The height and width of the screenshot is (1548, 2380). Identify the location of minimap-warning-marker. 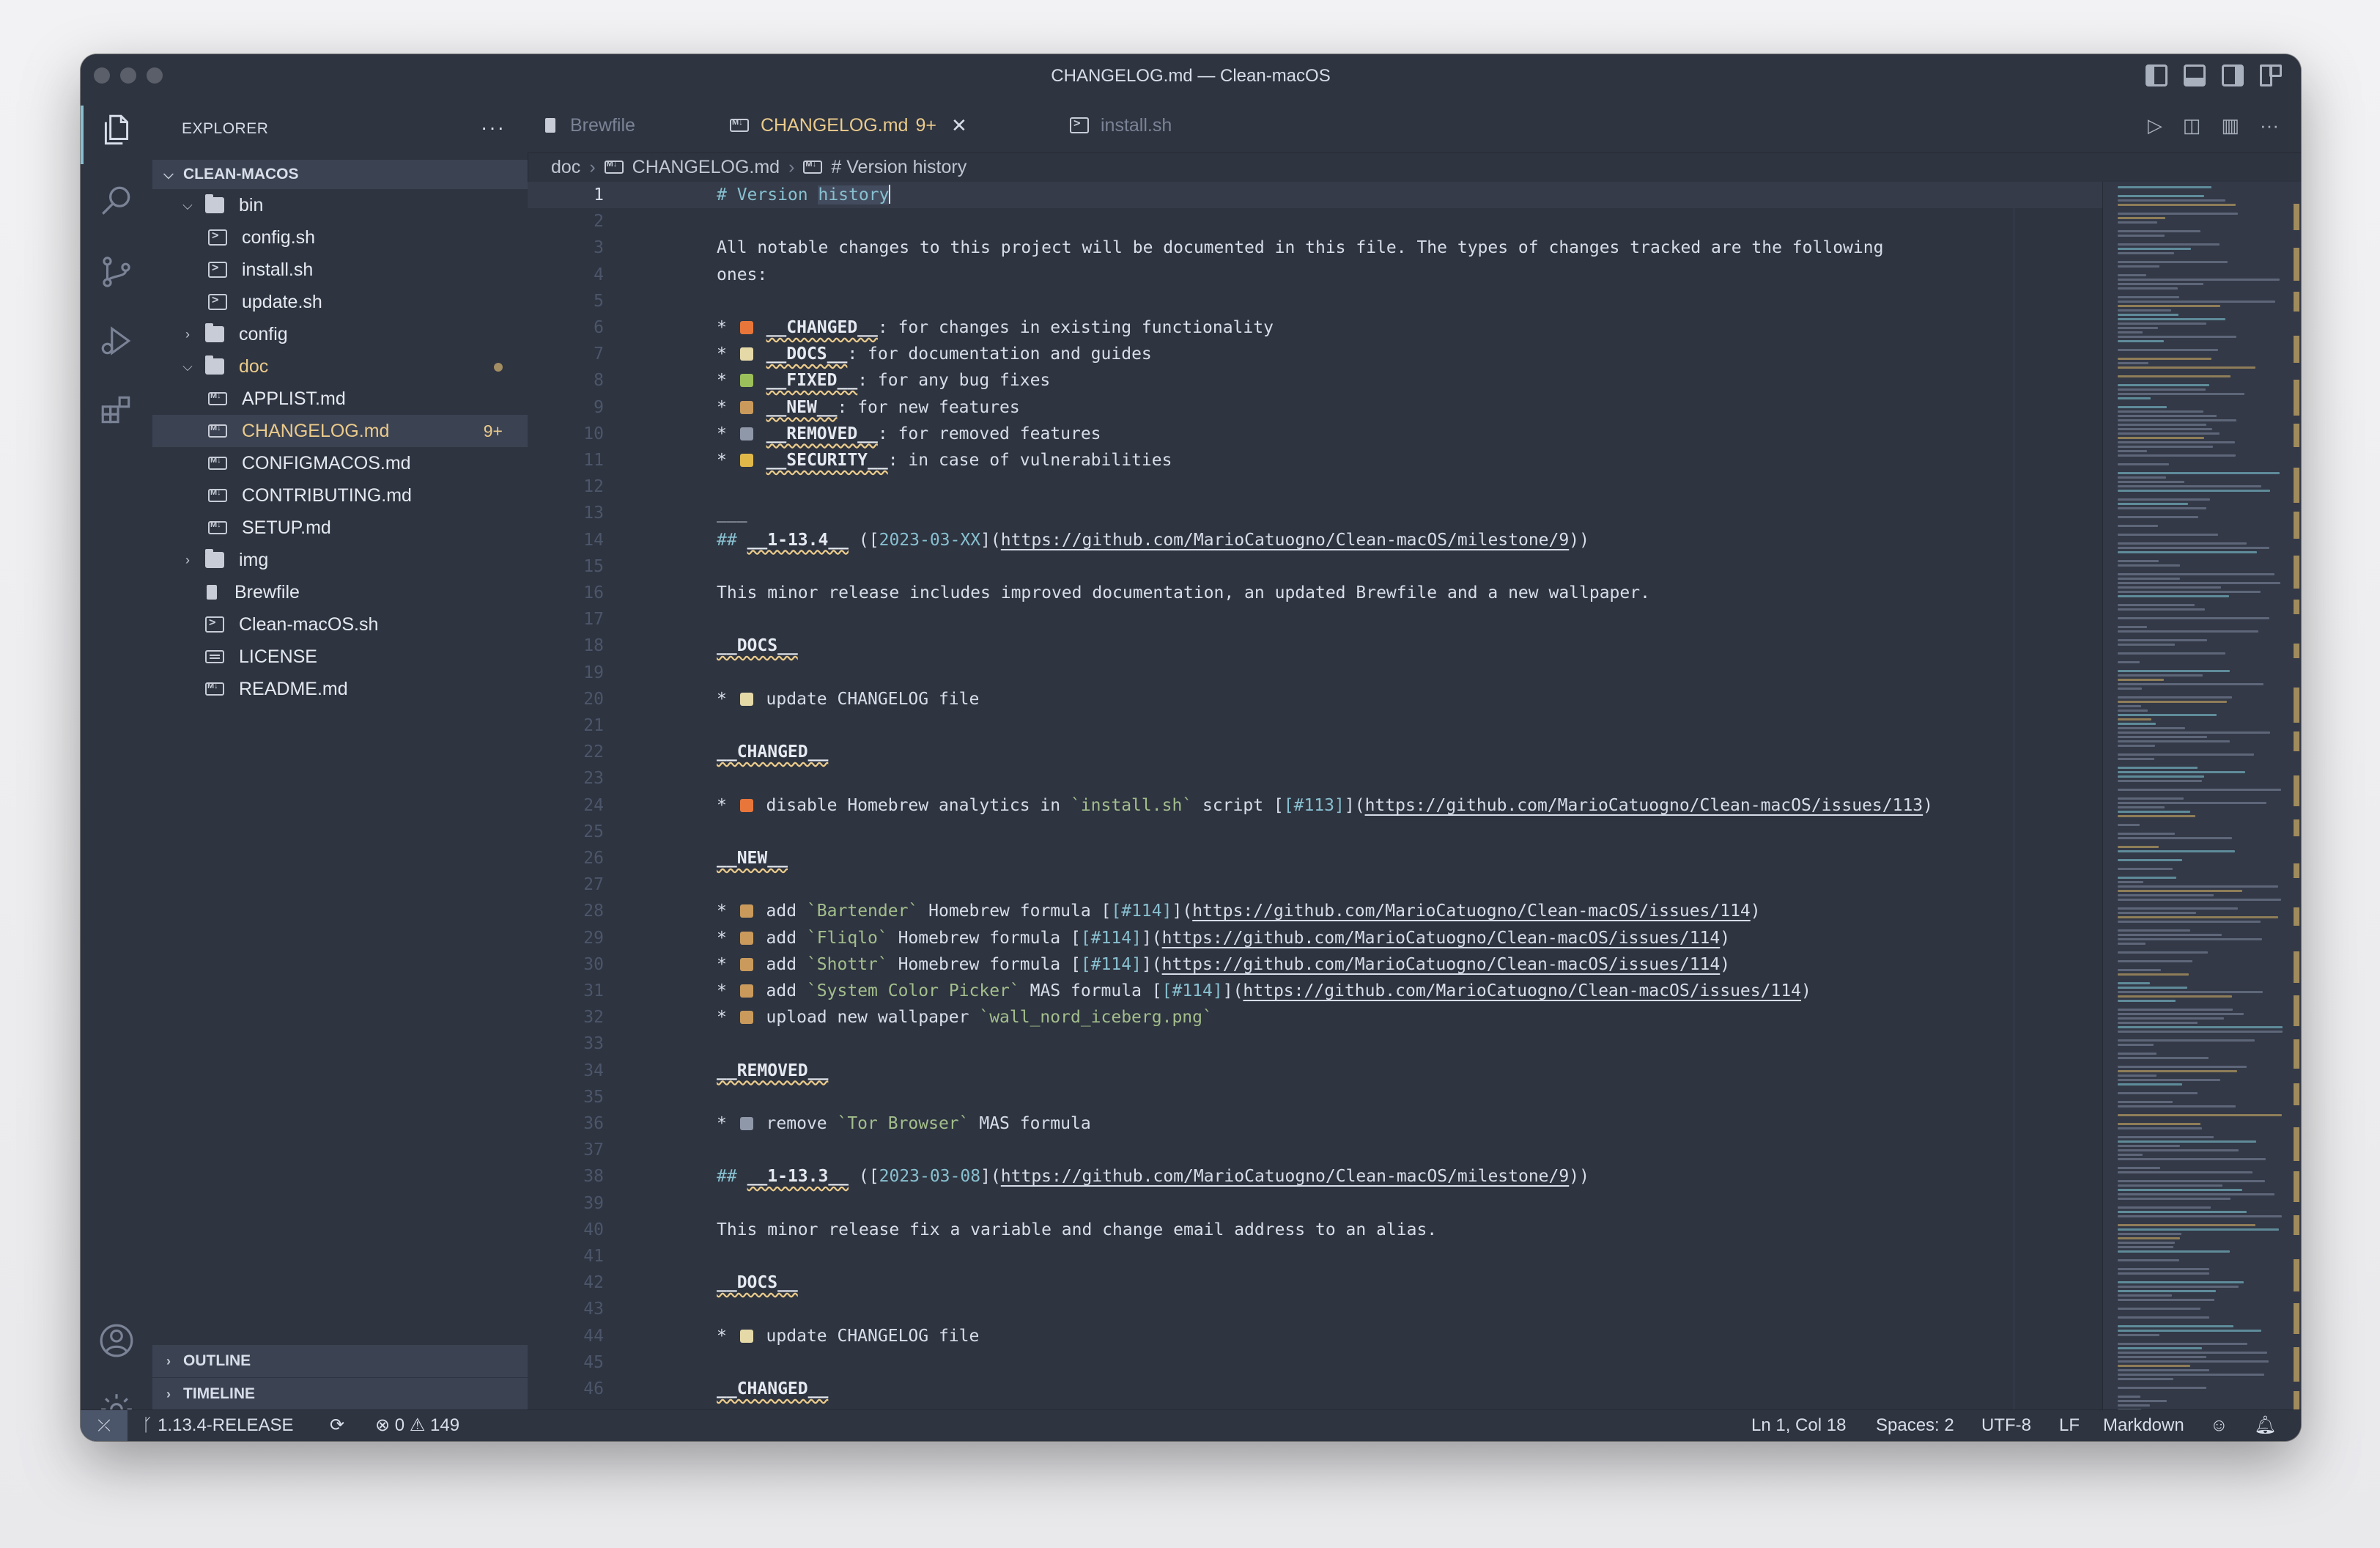
(2296, 607).